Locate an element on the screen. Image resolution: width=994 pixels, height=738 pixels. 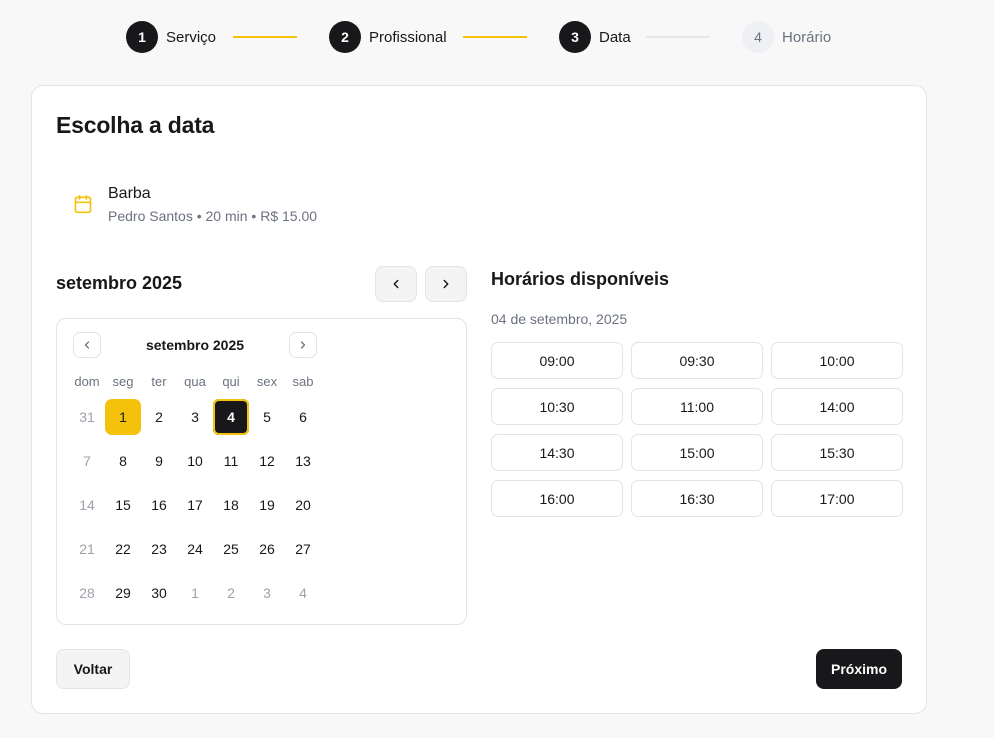
calendar-week: 14 15 16 17 18 19 20 is located at coordinates (195, 505).